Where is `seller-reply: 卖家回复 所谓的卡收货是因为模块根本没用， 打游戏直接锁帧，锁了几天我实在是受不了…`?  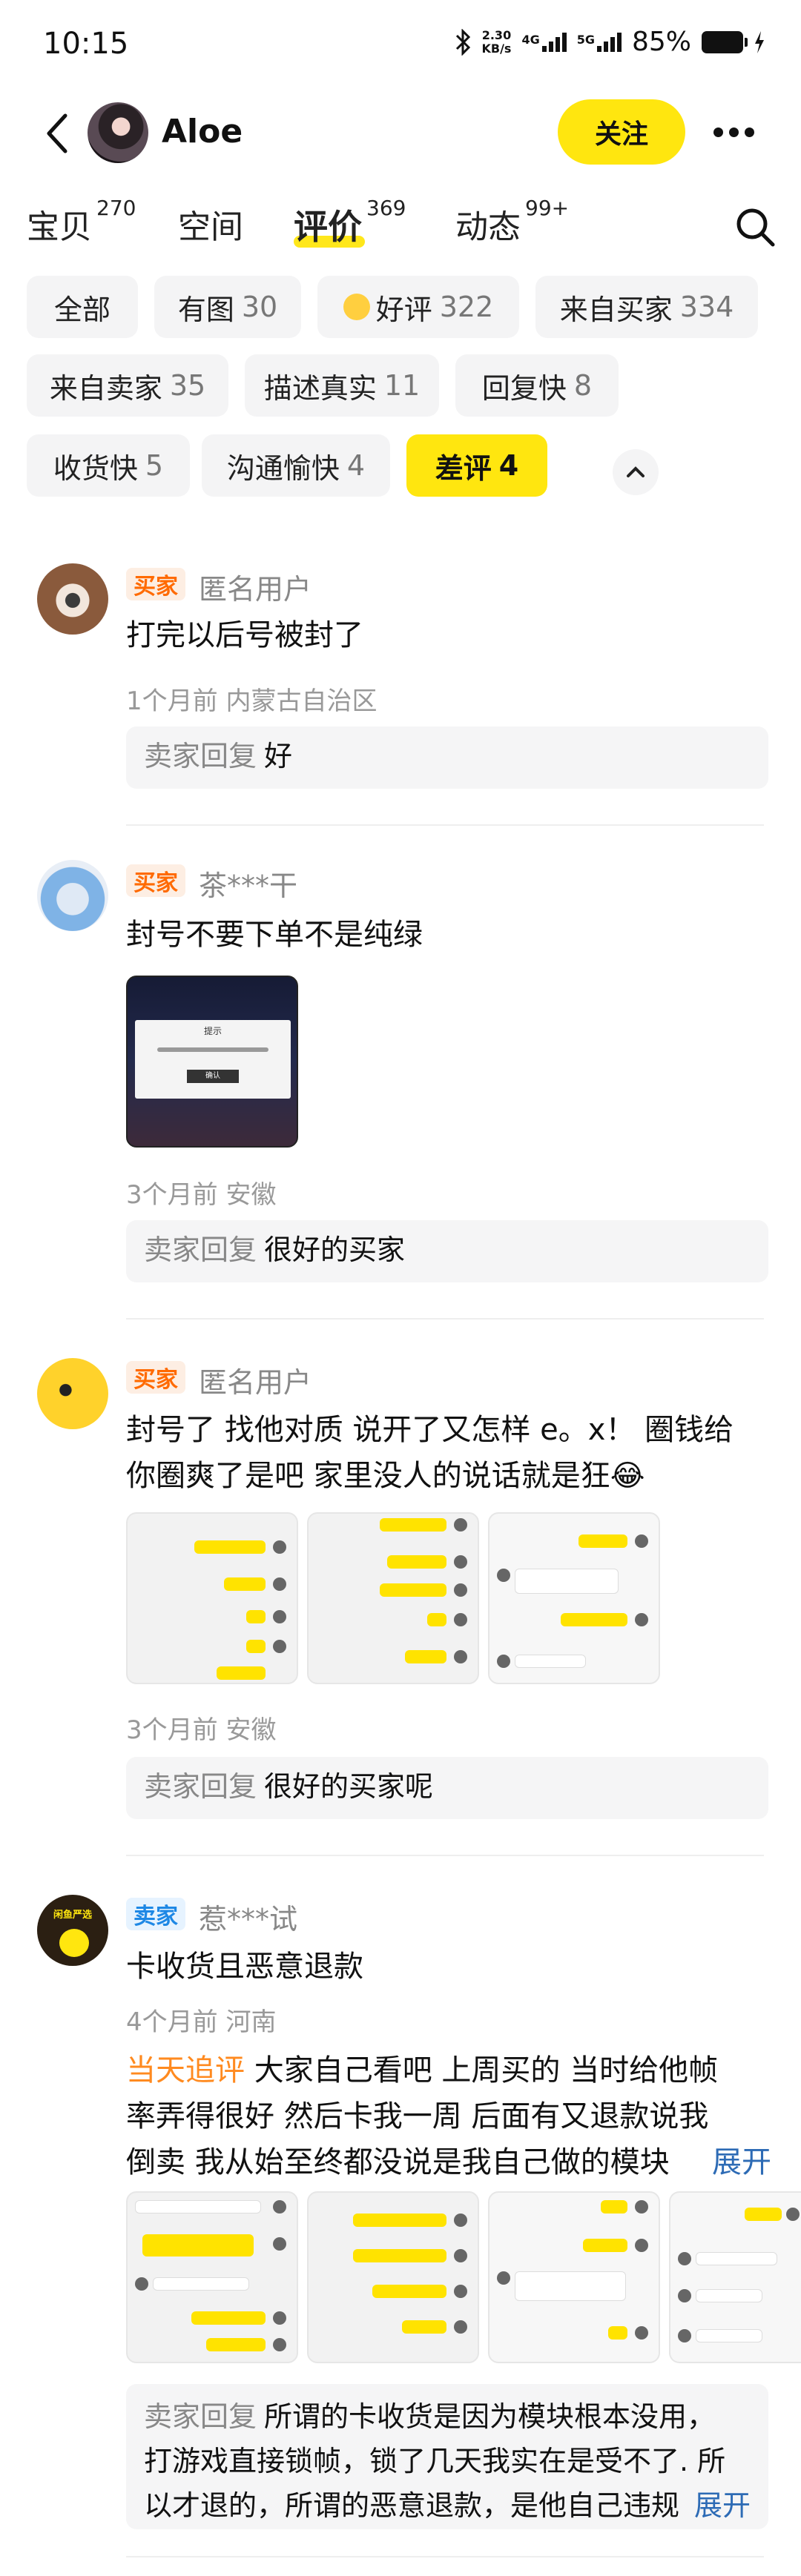 seller-reply: 卖家回复 所谓的卡收货是因为模块根本没用， 打游戏直接锁帧，锁了几天我实在是受不了… is located at coordinates (447, 2456).